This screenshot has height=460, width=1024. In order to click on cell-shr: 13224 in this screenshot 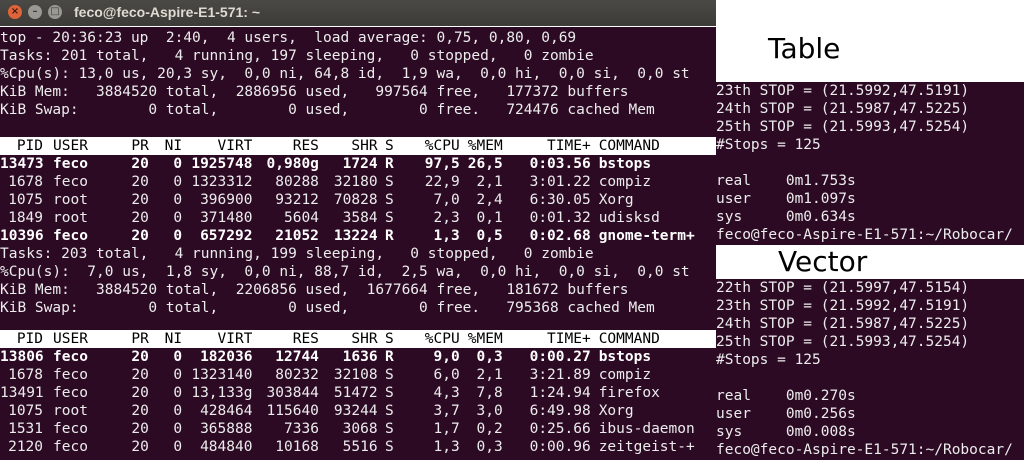, I will do `click(355, 236)`.